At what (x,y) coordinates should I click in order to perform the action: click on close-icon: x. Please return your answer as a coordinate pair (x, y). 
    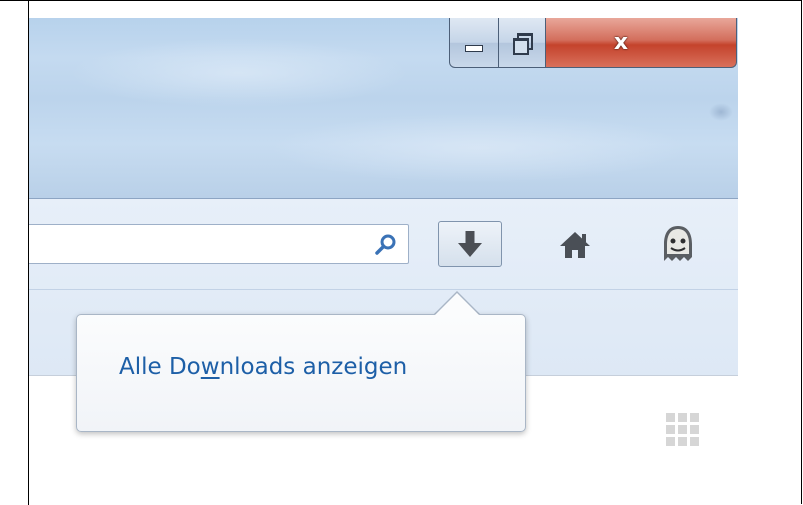
    Looking at the image, I should click on (621, 42).